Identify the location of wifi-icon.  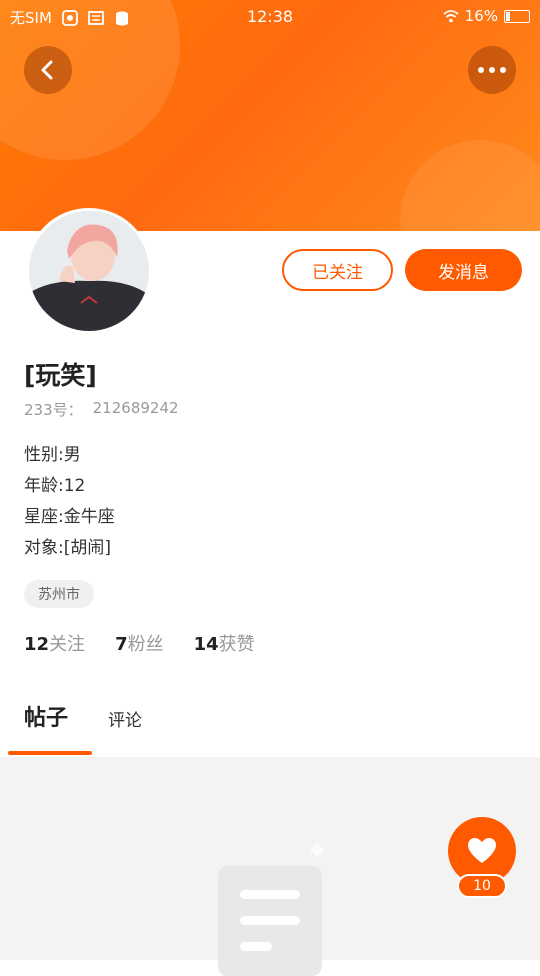
(451, 16).